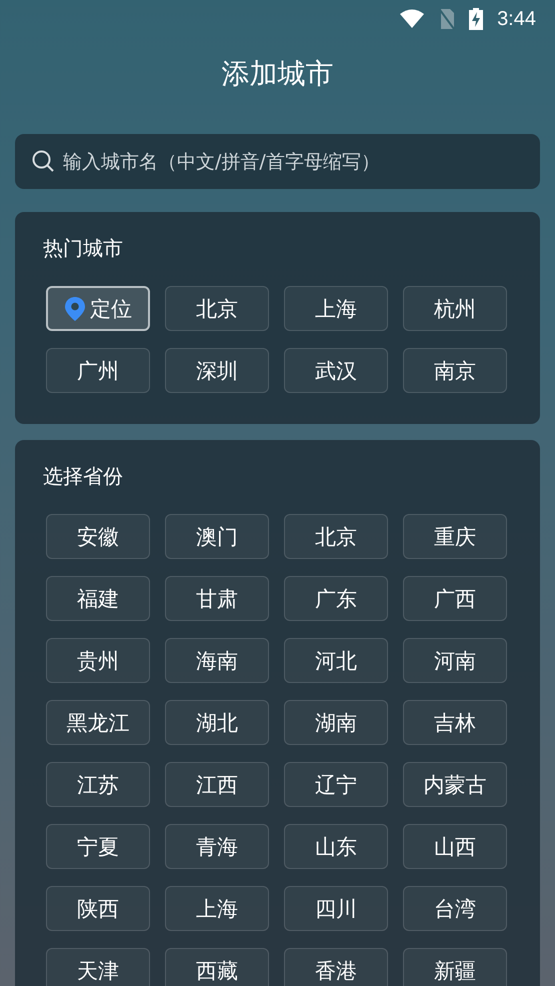 The width and height of the screenshot is (555, 986). I want to click on city-button: 深圳, so click(217, 370).